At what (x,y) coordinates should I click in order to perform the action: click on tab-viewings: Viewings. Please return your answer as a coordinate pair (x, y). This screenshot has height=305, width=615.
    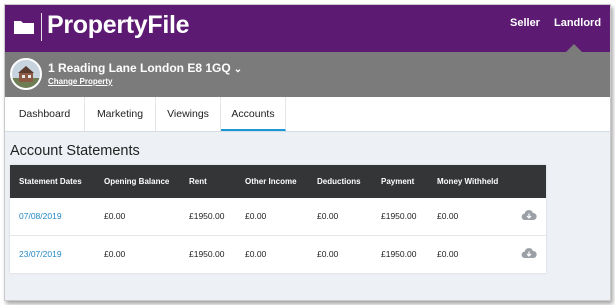
    Looking at the image, I should click on (188, 114).